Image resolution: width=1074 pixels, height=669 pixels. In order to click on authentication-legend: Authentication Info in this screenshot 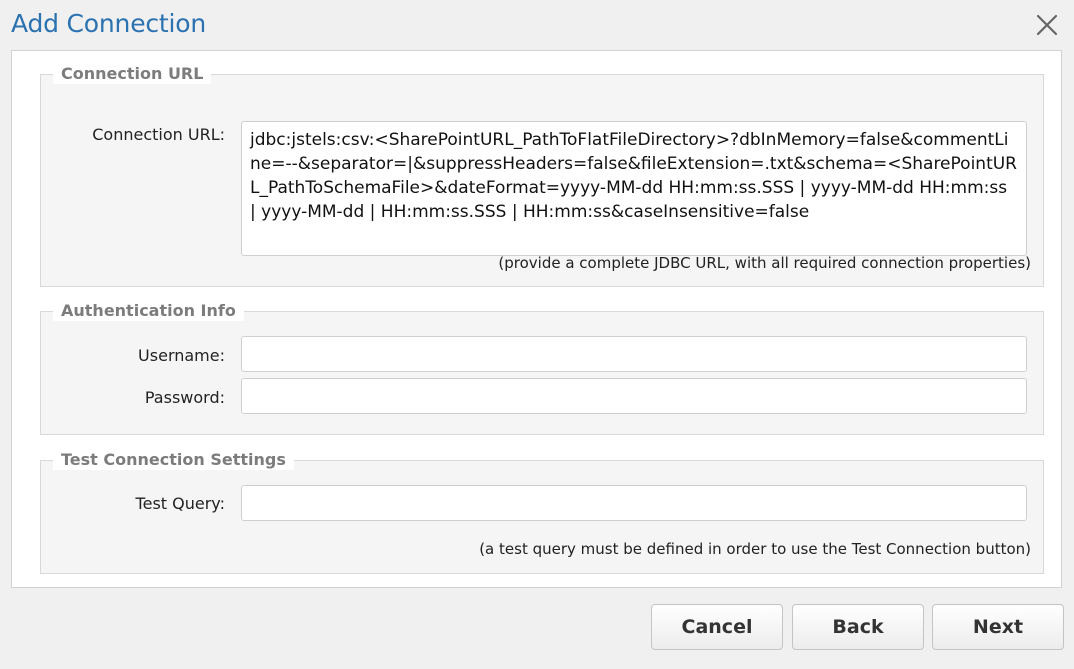, I will do `click(148, 311)`.